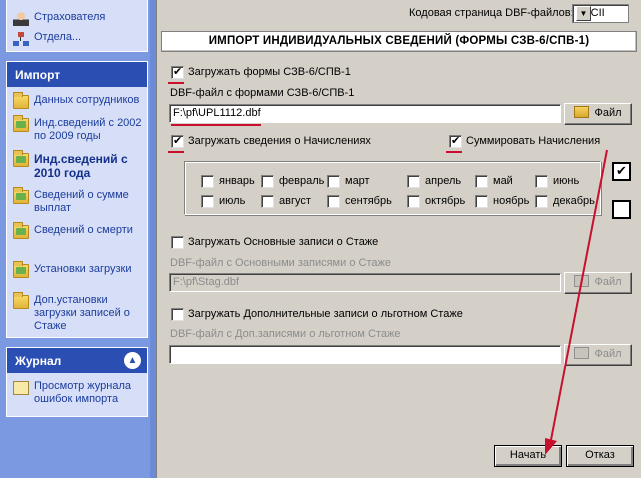 Image resolution: width=641 pixels, height=478 pixels. Describe the element at coordinates (77, 74) in the screenshot. I see `import-panel-header: Импорт` at that location.